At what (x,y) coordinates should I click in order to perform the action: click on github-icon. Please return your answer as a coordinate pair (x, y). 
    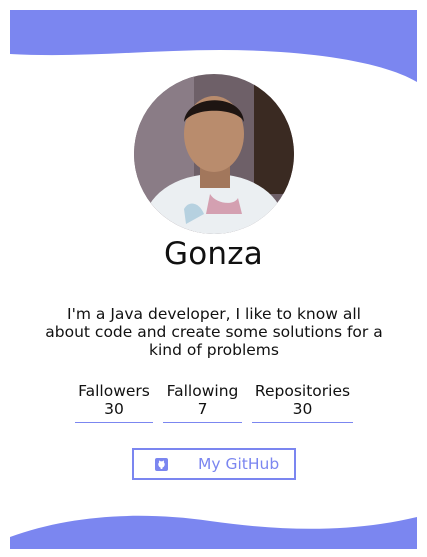
    Looking at the image, I should click on (161, 464).